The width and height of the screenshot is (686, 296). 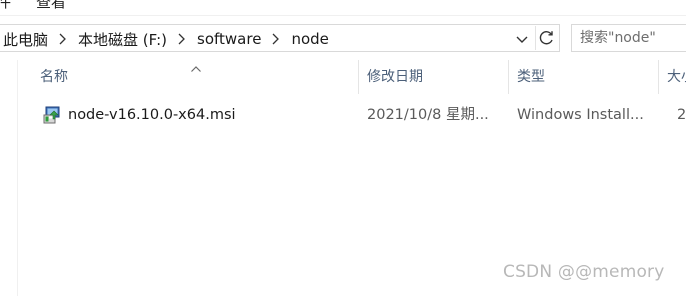 What do you see at coordinates (343, 6) in the screenshot?
I see `ribbon-menu: 件 查看` at bounding box center [343, 6].